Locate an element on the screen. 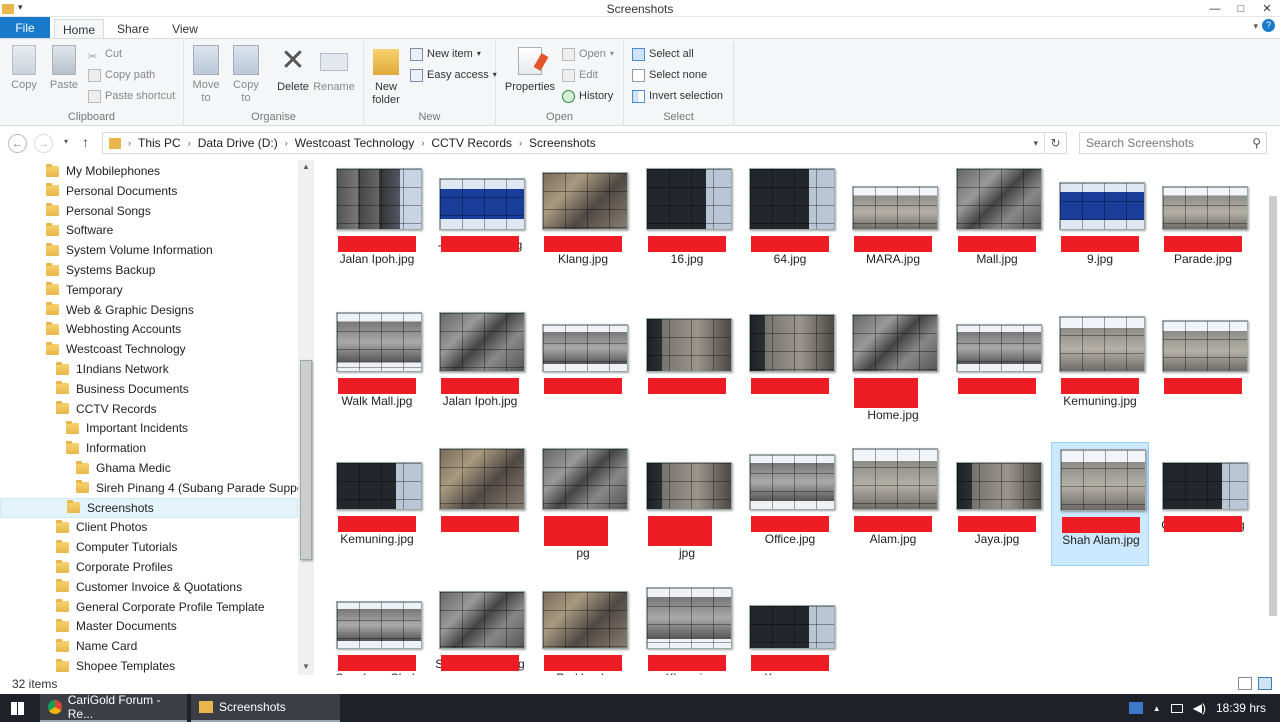  taskbar-explorer: Screenshots is located at coordinates (265, 708).